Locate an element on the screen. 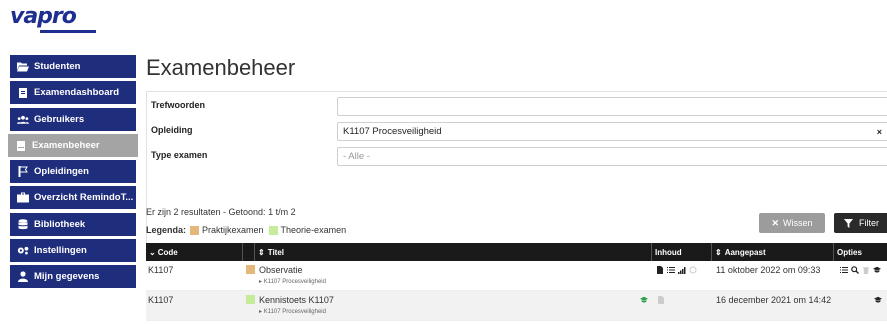 This screenshot has height=324, width=887. trefwoorden-input is located at coordinates (612, 106).